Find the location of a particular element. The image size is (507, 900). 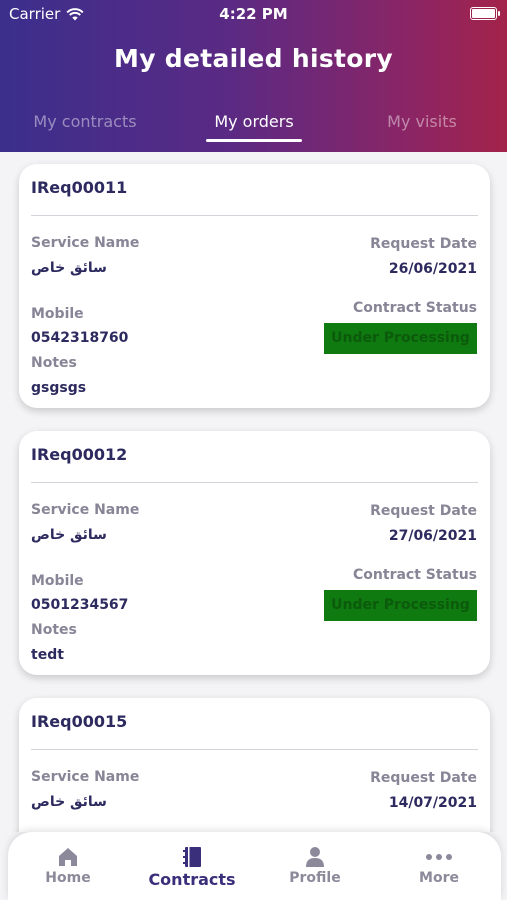

mobile-value: 0542318760 is located at coordinates (80, 338).